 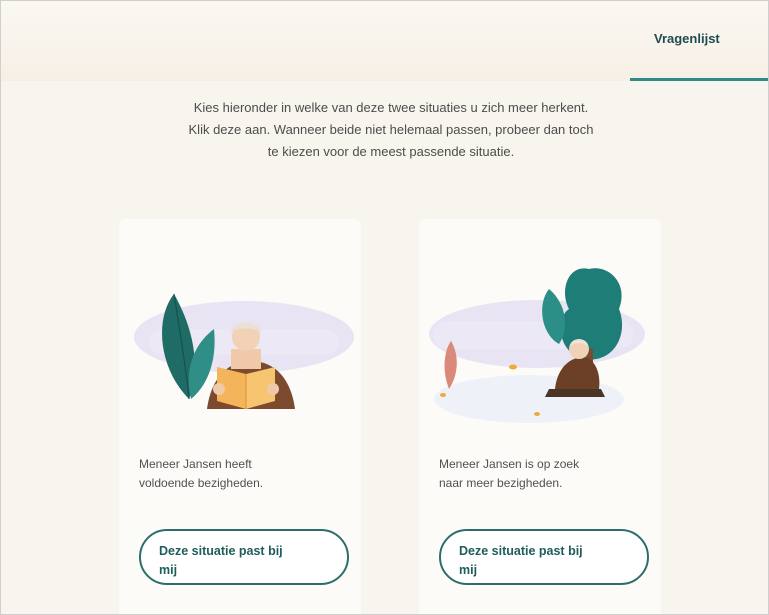 I want to click on choose-situation-2-label-line-2: mij, so click(x=468, y=569).